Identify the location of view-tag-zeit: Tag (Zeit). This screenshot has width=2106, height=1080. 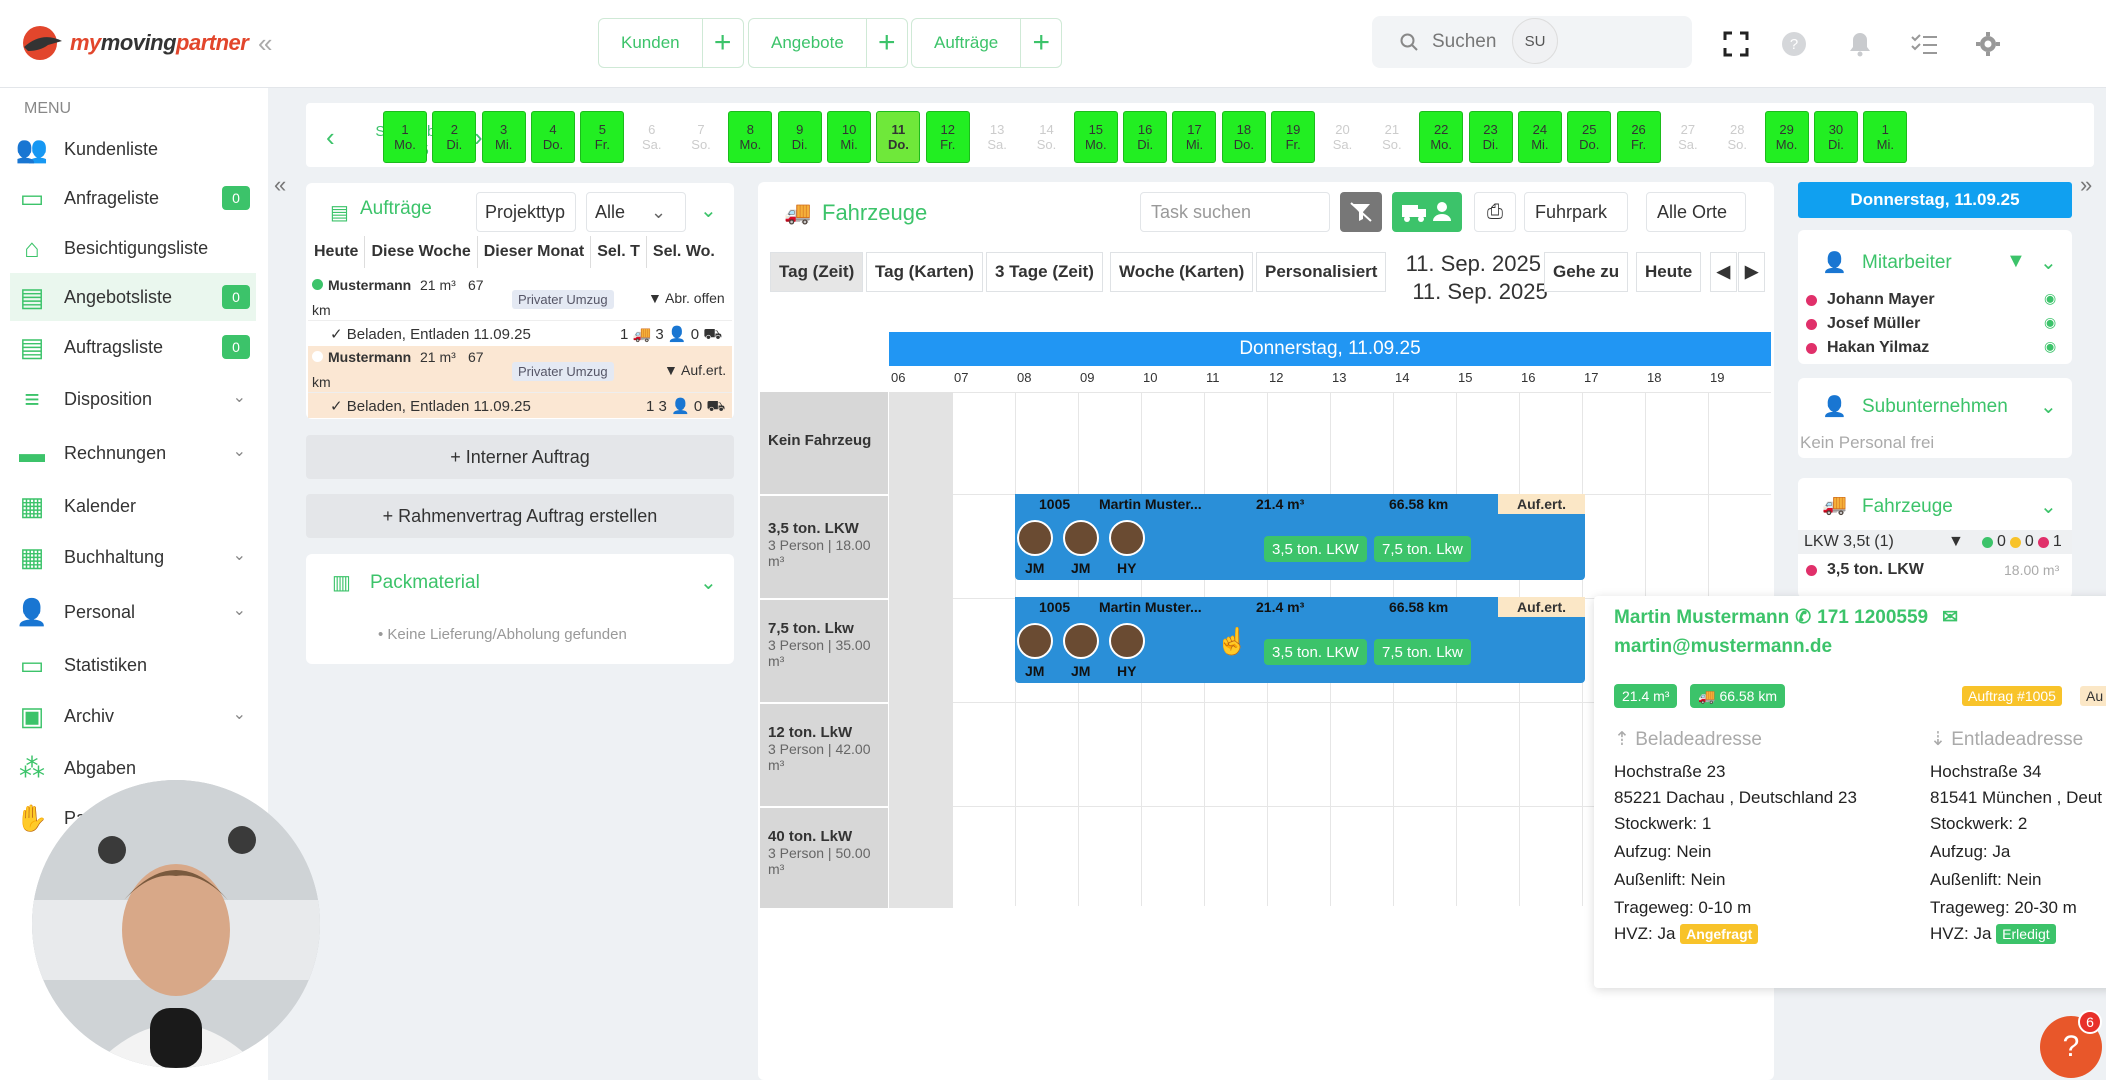
(817, 272).